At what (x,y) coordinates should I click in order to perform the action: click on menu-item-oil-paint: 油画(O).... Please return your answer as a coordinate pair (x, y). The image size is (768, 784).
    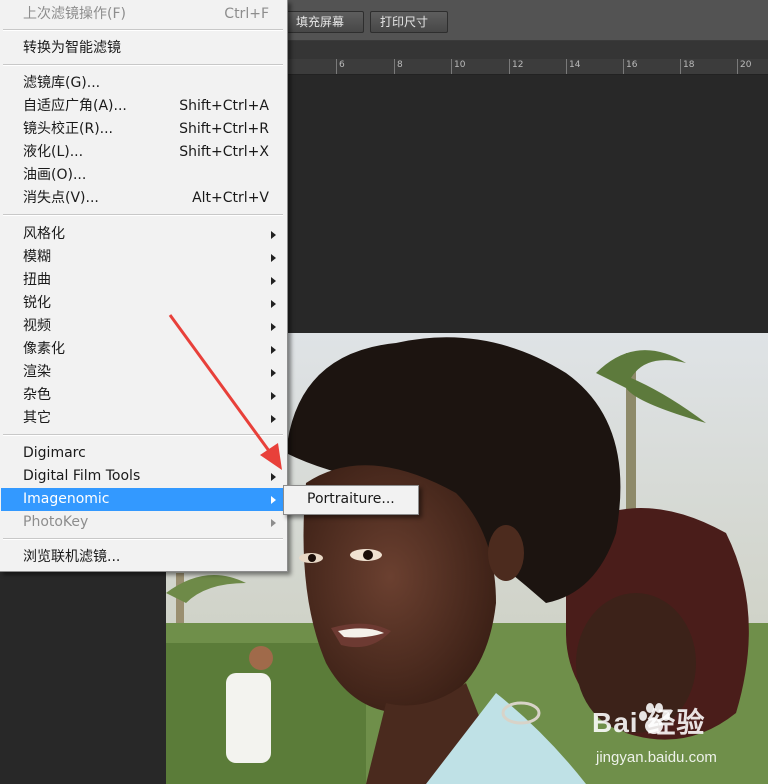
    Looking at the image, I should click on (143, 175).